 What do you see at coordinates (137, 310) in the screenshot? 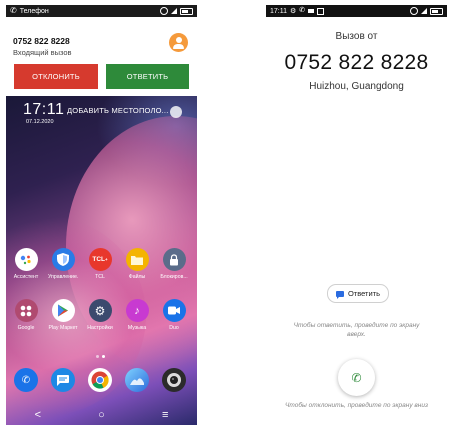
I see `music-icon: ♪` at bounding box center [137, 310].